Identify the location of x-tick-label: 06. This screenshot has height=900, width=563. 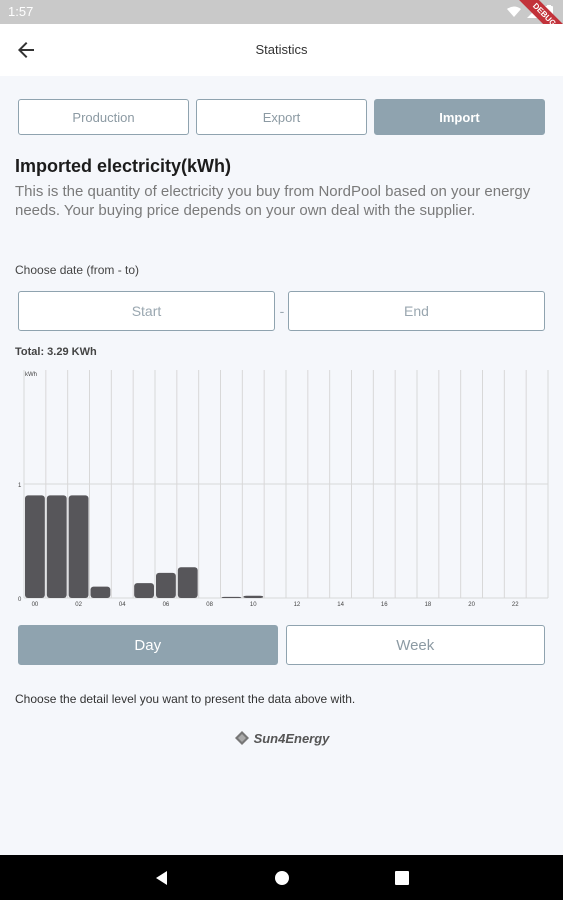
(166, 605).